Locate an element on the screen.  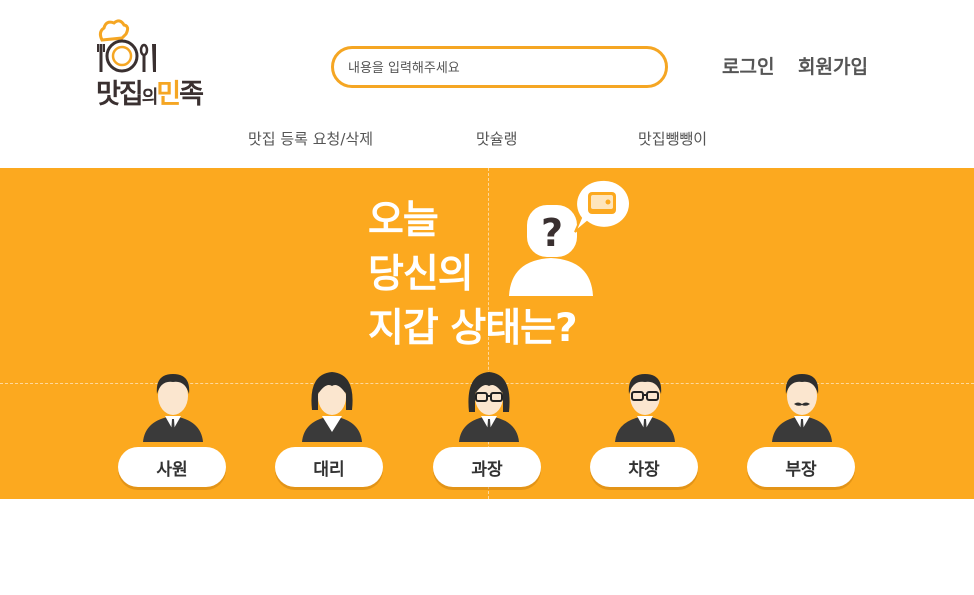
site-logo: 맛집의민족 is located at coordinates (168, 62).